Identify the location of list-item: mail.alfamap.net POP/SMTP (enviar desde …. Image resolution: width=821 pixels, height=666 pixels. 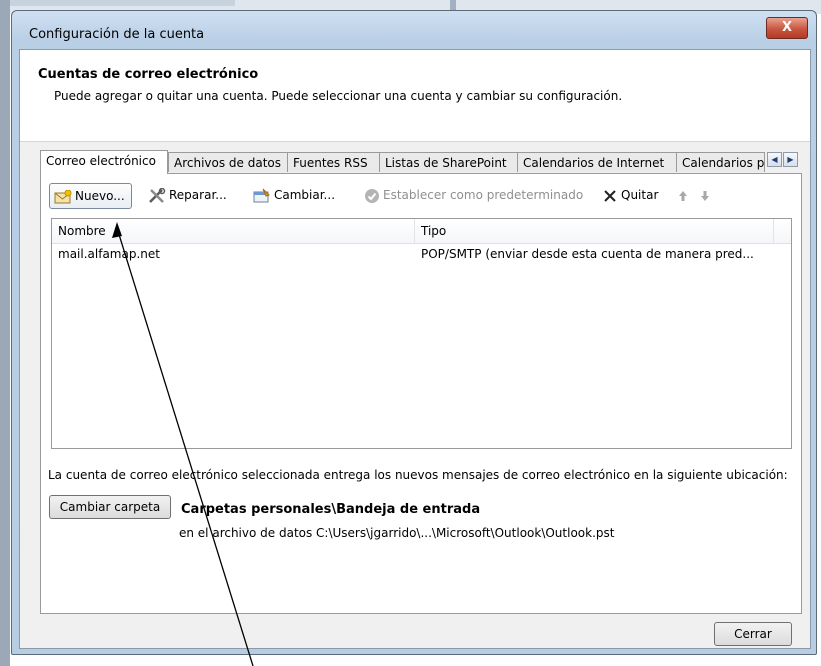
(421, 254).